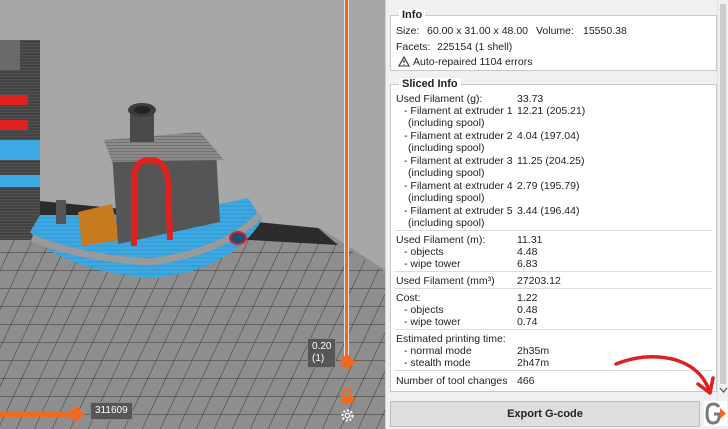 The height and width of the screenshot is (429, 728). I want to click on cost-value: 1.22, so click(527, 298).